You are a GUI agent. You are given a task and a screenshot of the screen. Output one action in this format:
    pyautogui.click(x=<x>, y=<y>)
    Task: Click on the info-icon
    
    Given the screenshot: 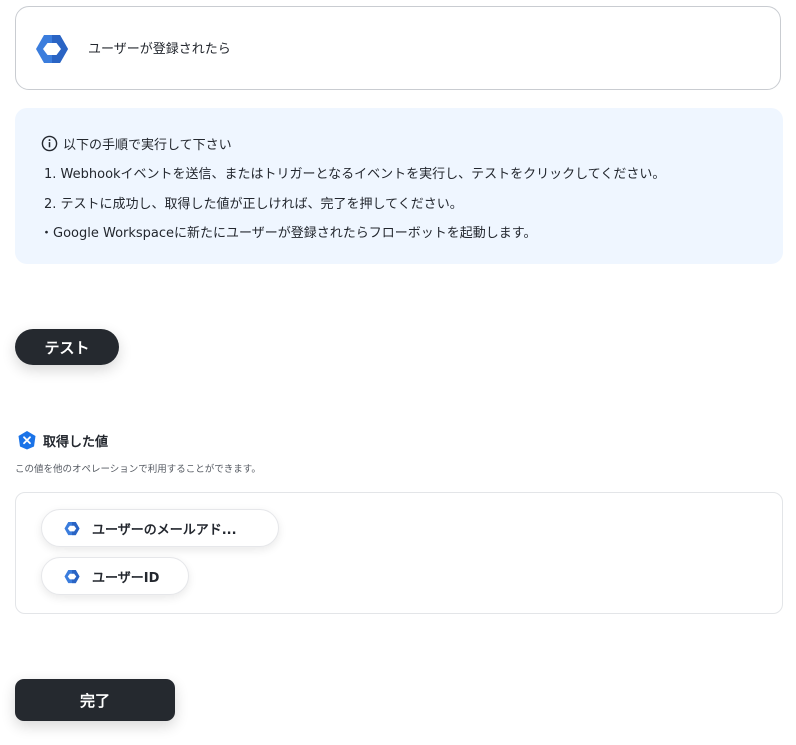 What is the action you would take?
    pyautogui.click(x=49, y=143)
    